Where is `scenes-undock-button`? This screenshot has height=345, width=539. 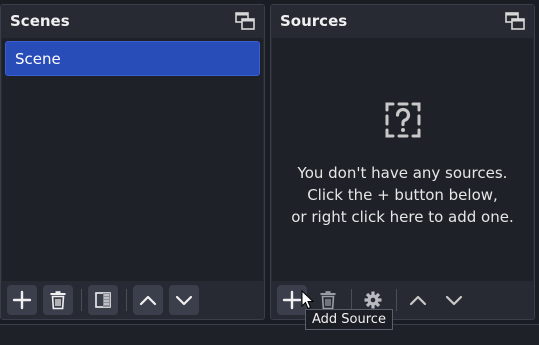
scenes-undock-button is located at coordinates (245, 21).